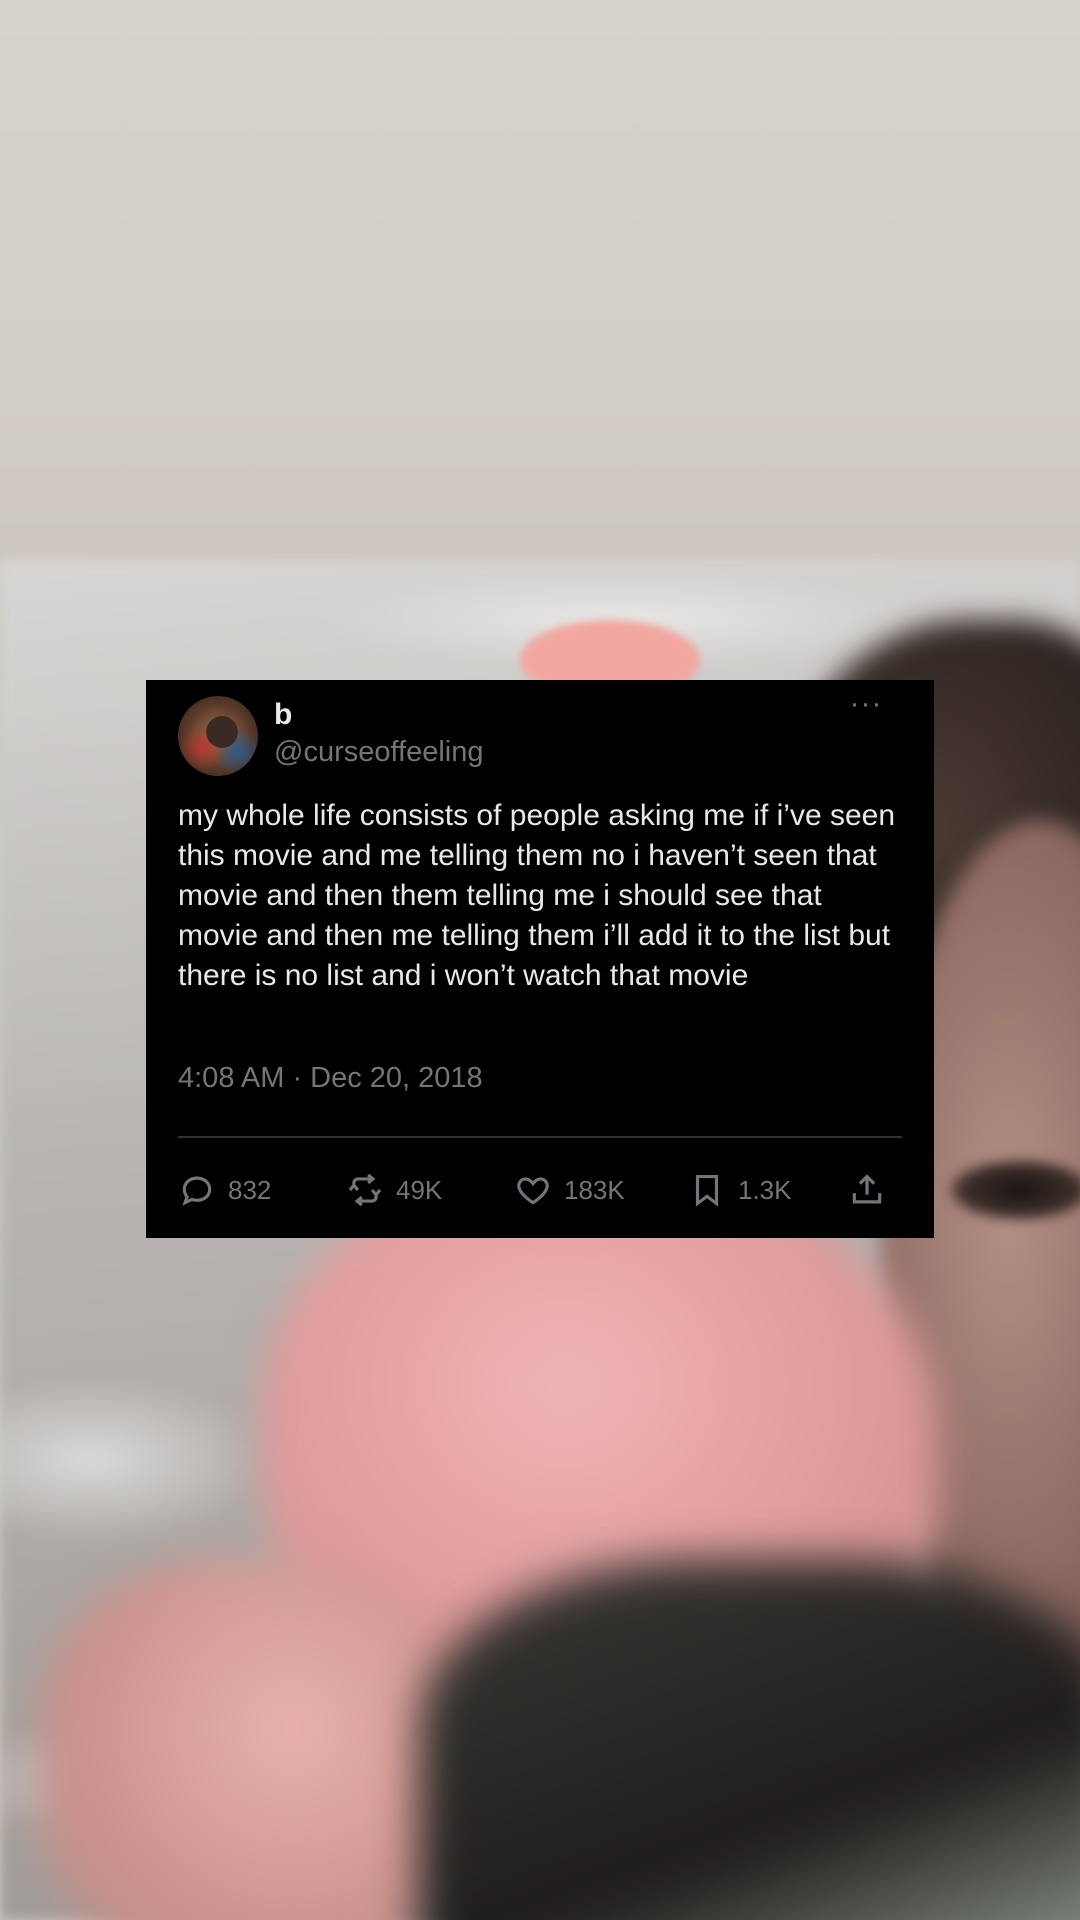 The image size is (1080, 1920). I want to click on user-handle: @curseoffeeling, so click(378, 752).